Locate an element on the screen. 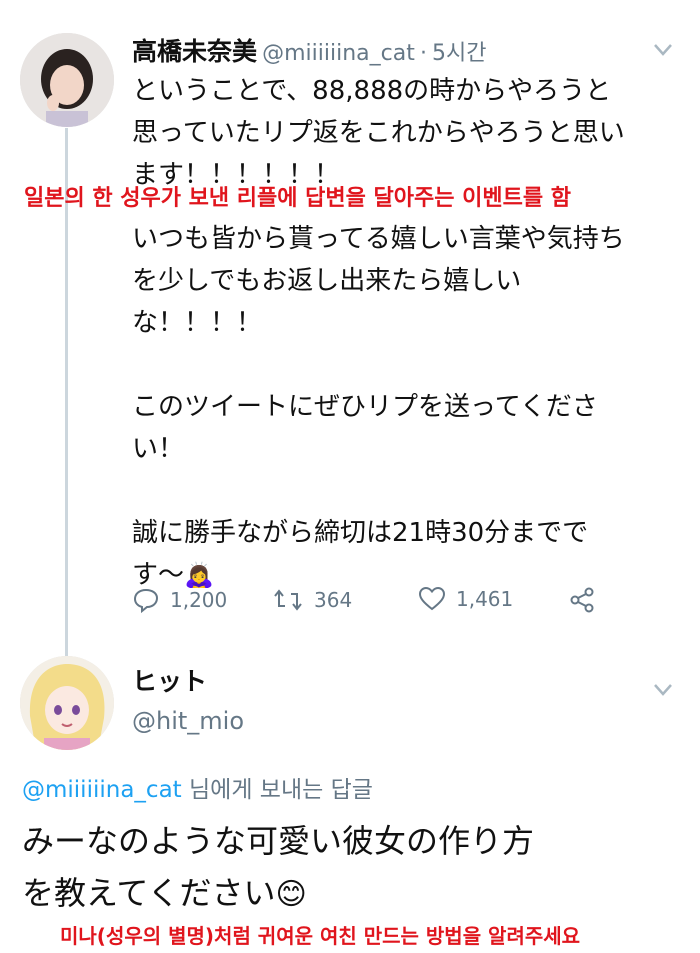 The image size is (700, 953). reply-button: 1,200 is located at coordinates (179, 600).